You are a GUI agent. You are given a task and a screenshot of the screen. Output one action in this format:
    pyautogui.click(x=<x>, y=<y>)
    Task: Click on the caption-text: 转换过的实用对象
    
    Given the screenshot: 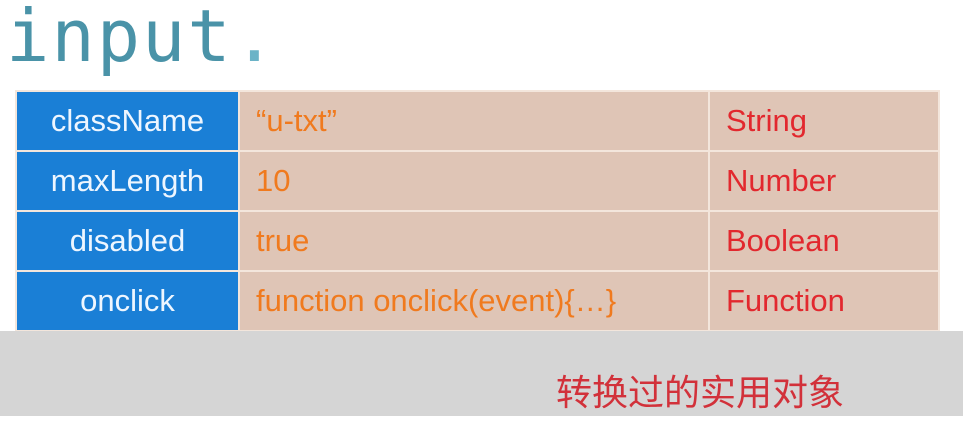 What is the action you would take?
    pyautogui.click(x=700, y=393)
    